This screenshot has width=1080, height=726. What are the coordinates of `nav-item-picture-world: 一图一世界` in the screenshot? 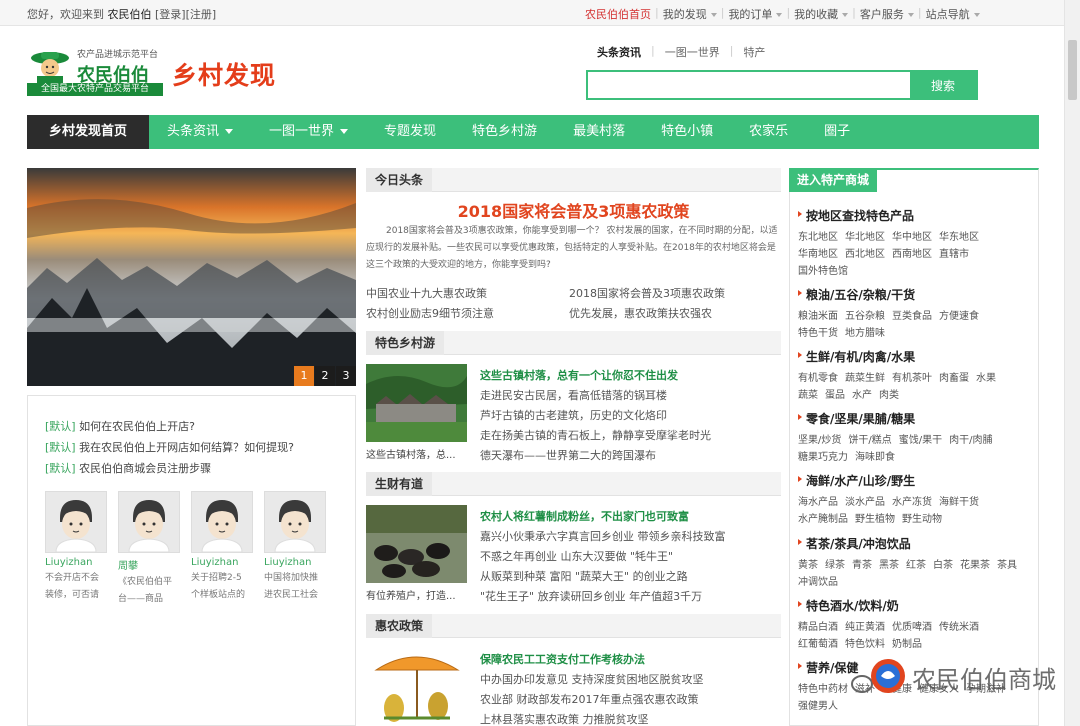 It's located at (308, 132).